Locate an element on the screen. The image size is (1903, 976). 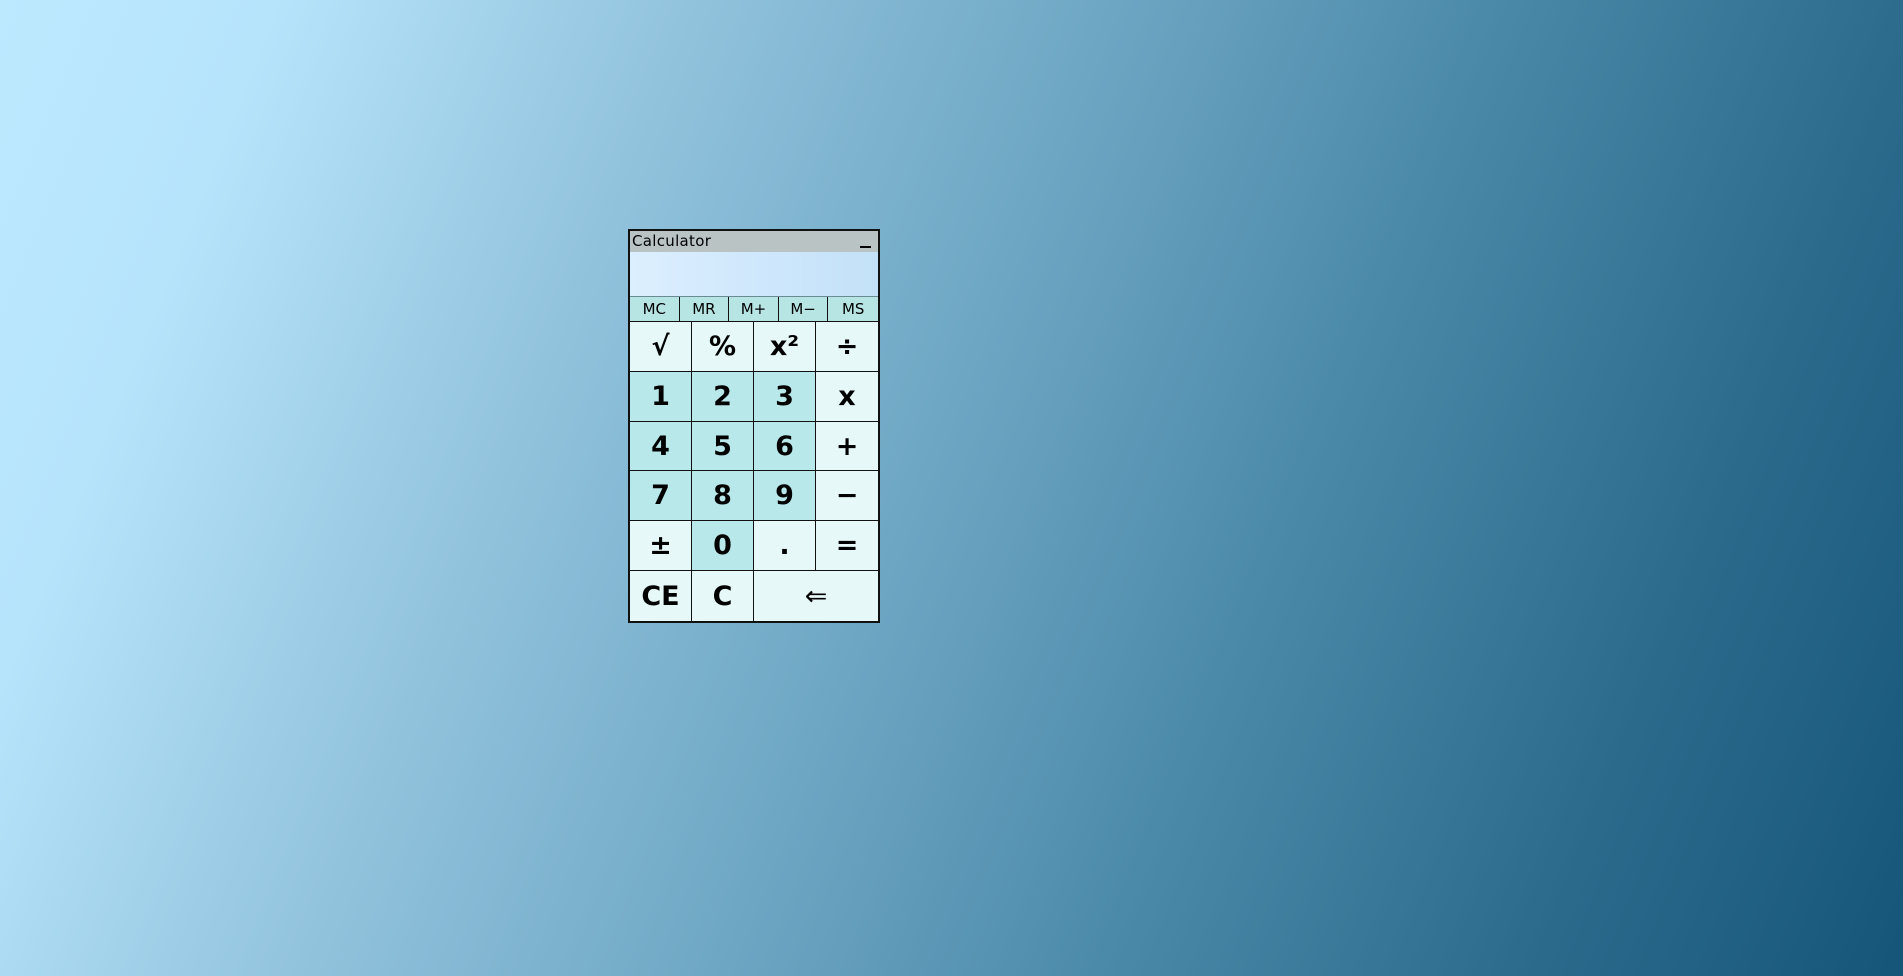
multiply-button: x is located at coordinates (847, 396).